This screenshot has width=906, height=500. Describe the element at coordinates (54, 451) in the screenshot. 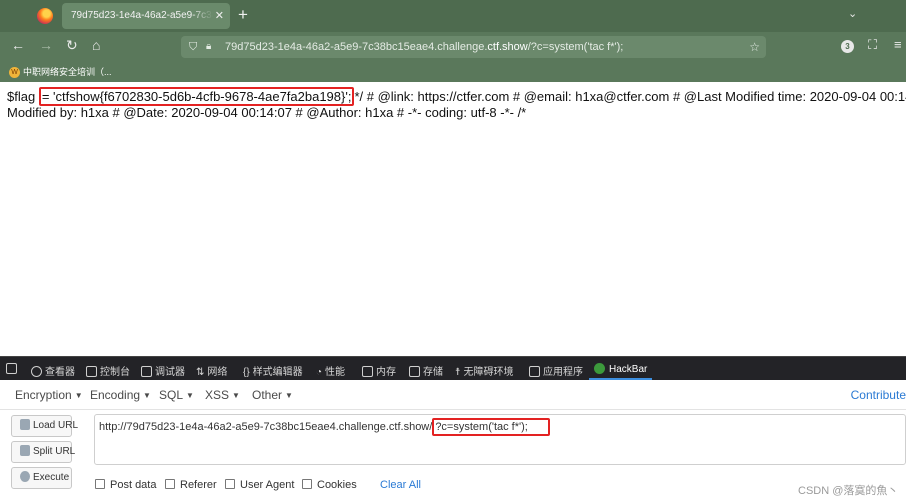

I see `split-url-label: Split URL` at that location.